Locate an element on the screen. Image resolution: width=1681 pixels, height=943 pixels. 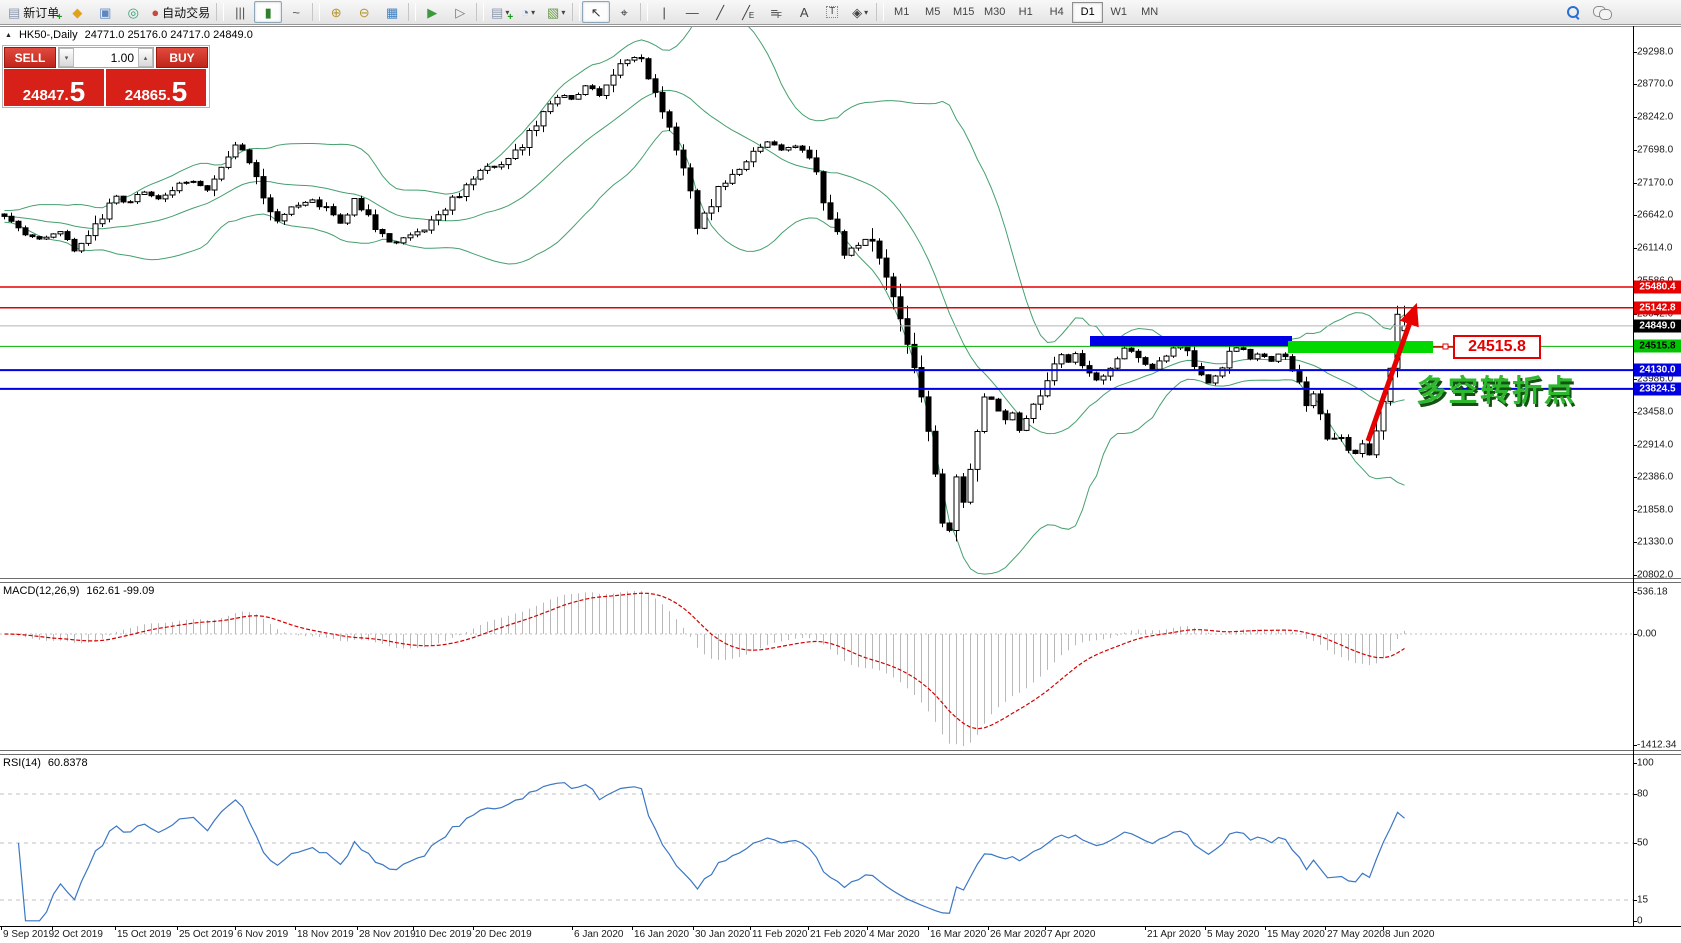
crosshair-icon: ⌖ is located at coordinates (624, 12).